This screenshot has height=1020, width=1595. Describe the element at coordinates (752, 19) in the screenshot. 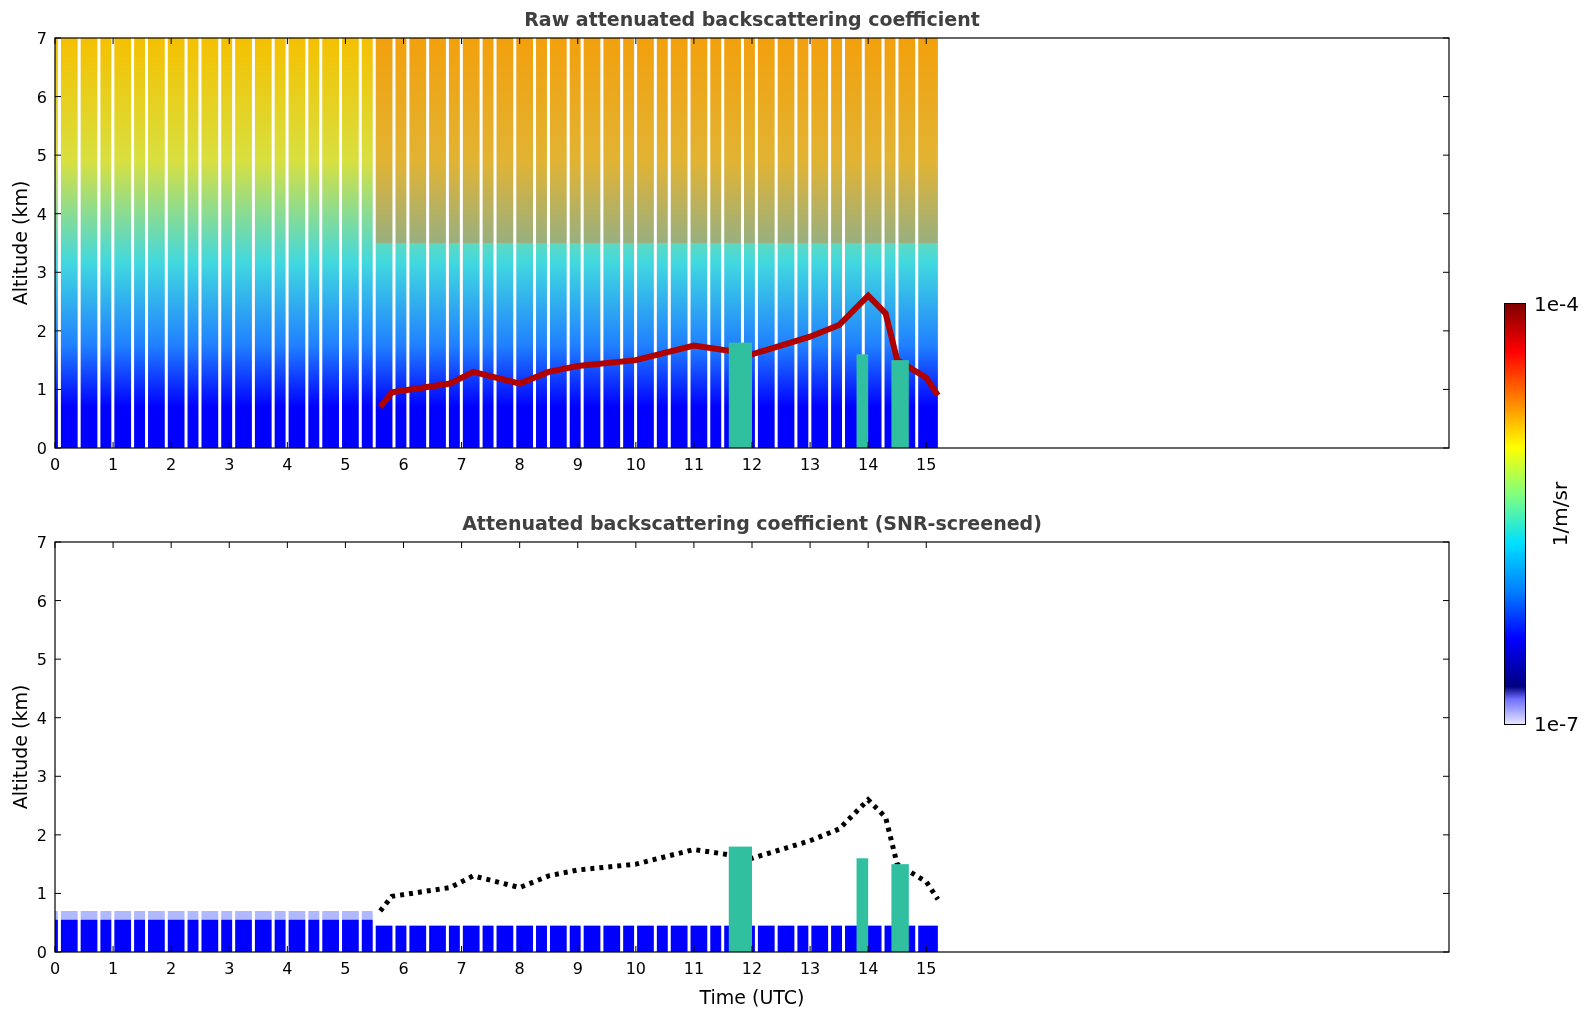

I see `plot-title: Raw attenuated backscattering coefficient` at that location.